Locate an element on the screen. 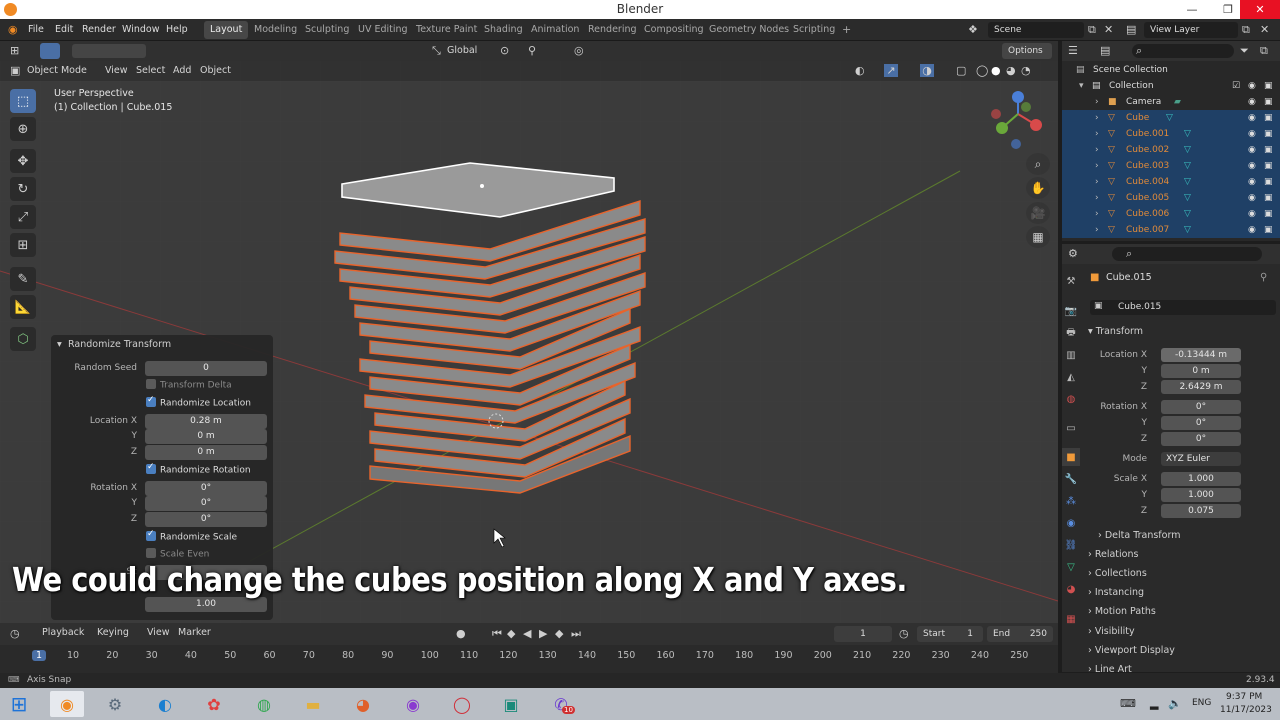  outliner-row-cube-006: › ▽ Cube.006 ▽ ◉ ▣ is located at coordinates (1171, 214).